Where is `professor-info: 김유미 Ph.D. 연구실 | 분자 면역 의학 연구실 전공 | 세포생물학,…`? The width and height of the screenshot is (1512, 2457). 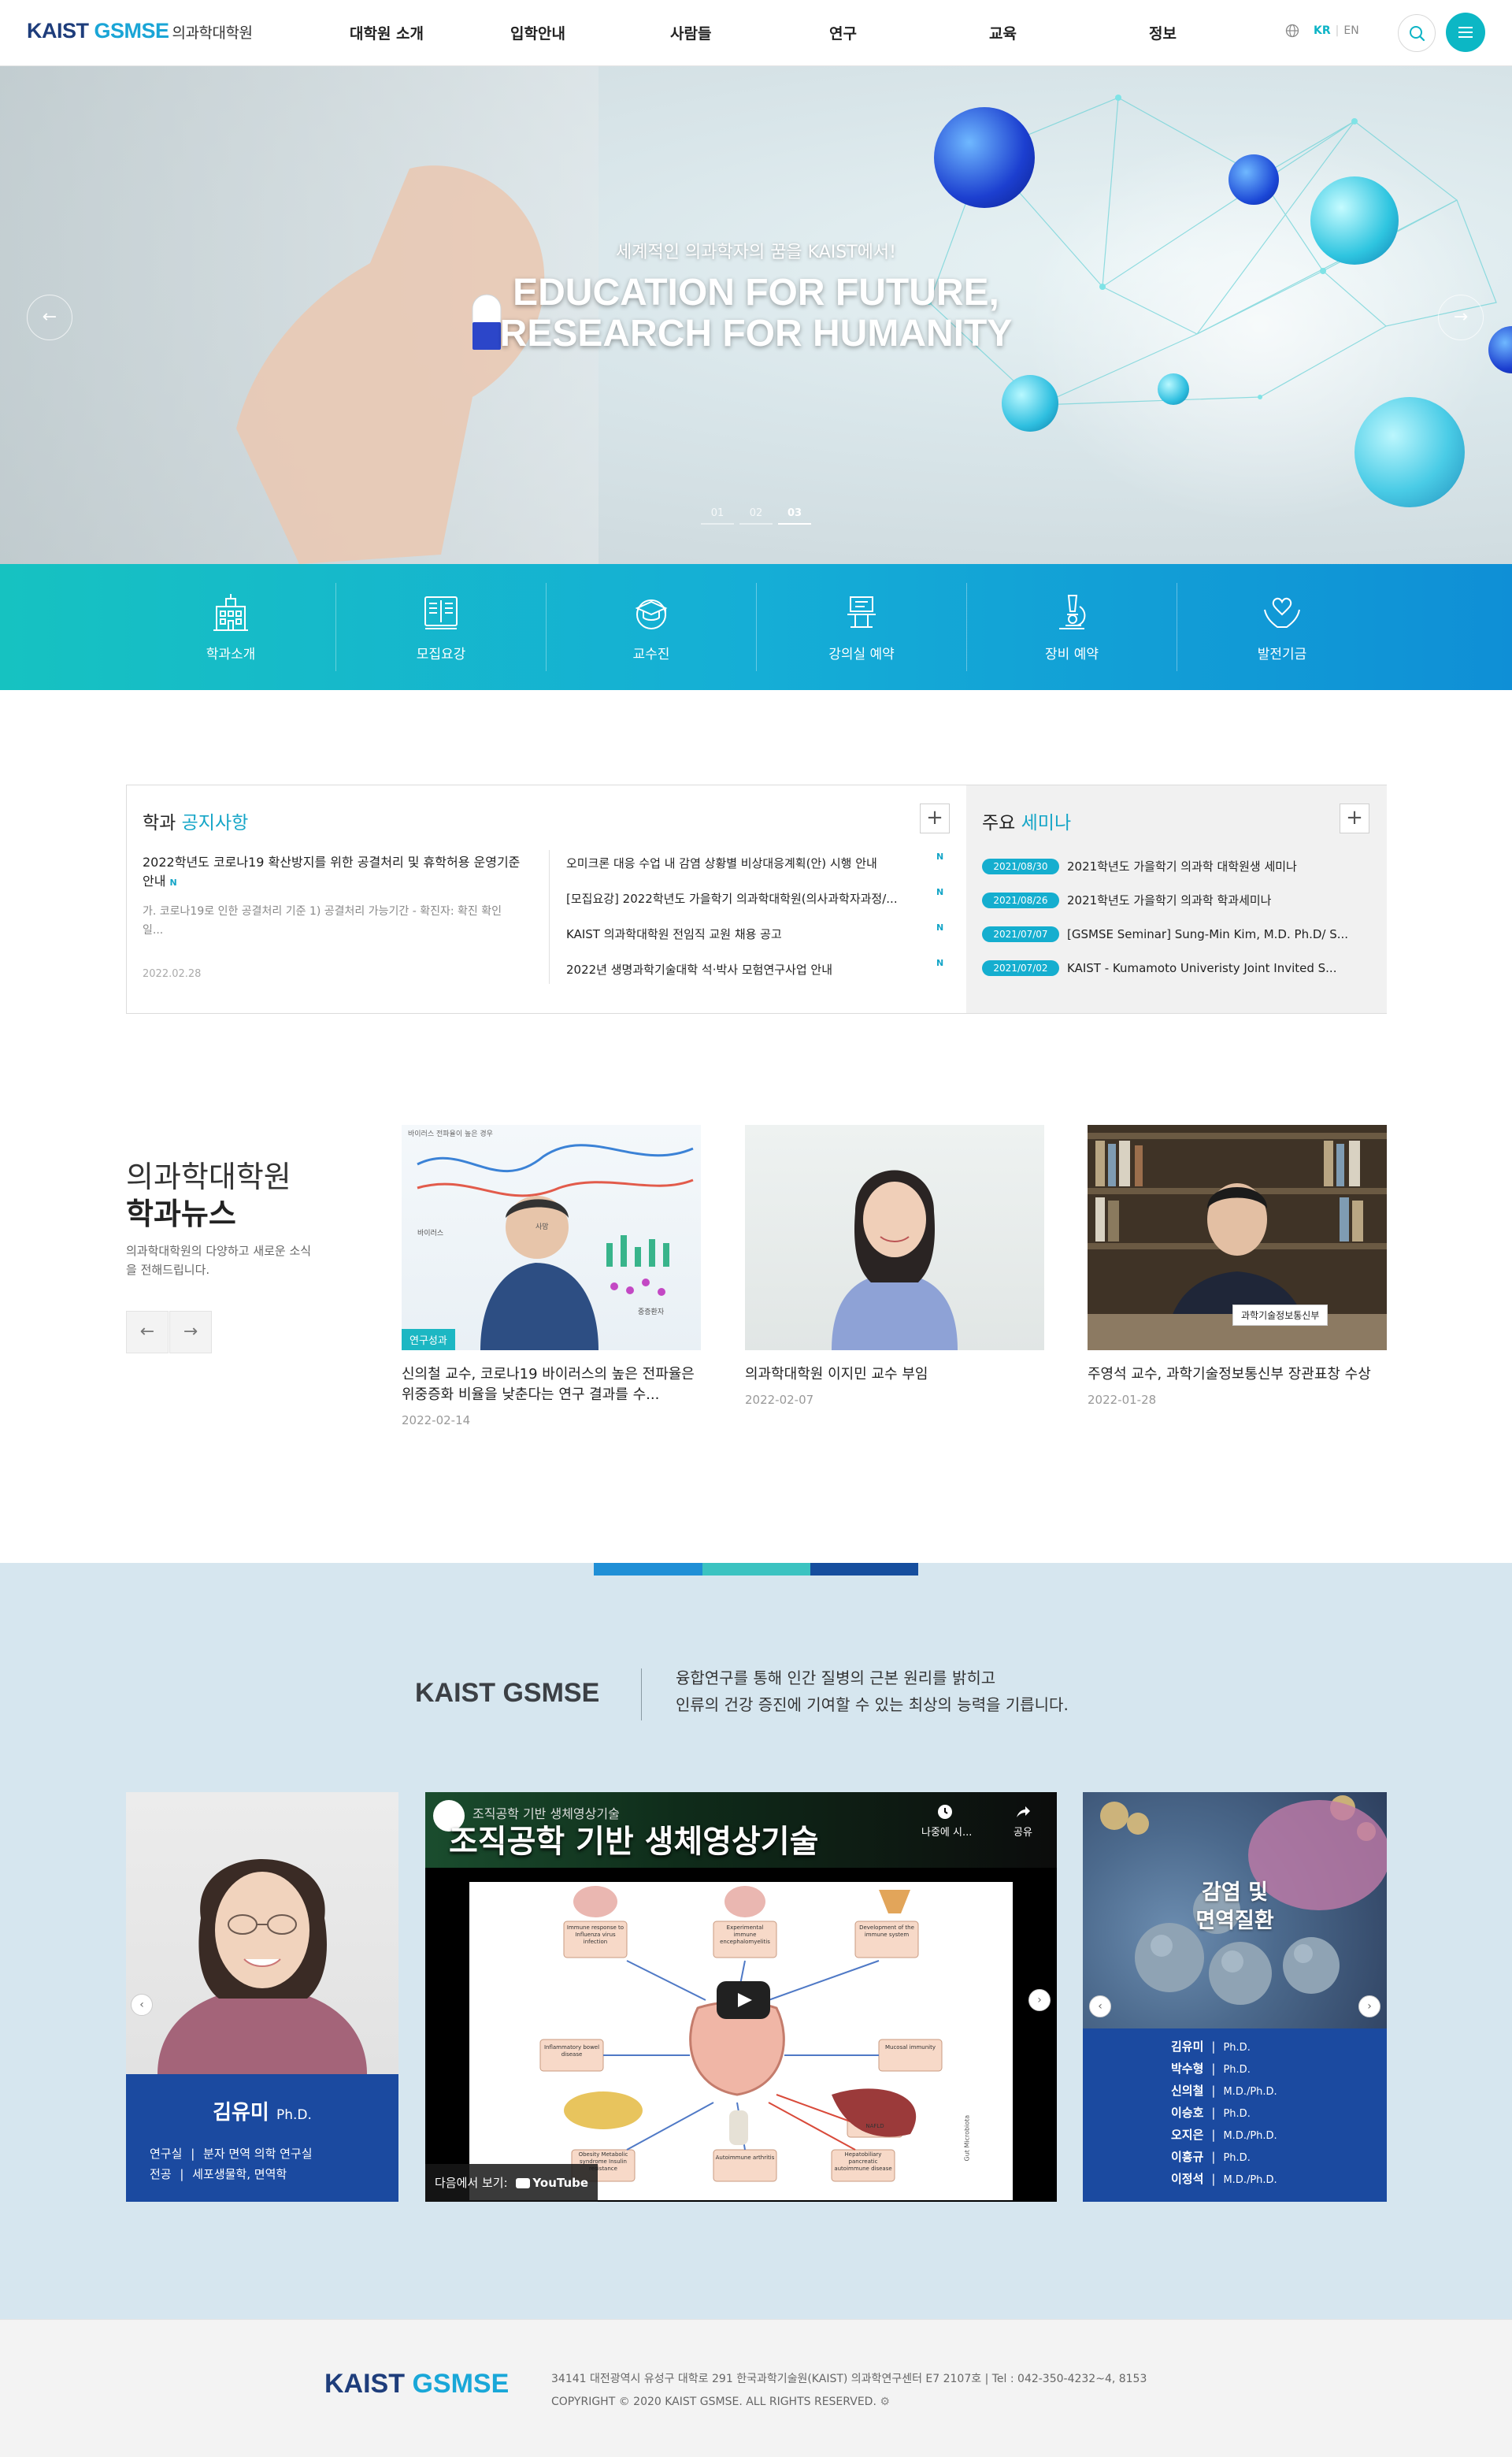
professor-info: 김유미 Ph.D. 연구실 | 분자 면역 의학 연구실 전공 | 세포생물학,… is located at coordinates (262, 2138).